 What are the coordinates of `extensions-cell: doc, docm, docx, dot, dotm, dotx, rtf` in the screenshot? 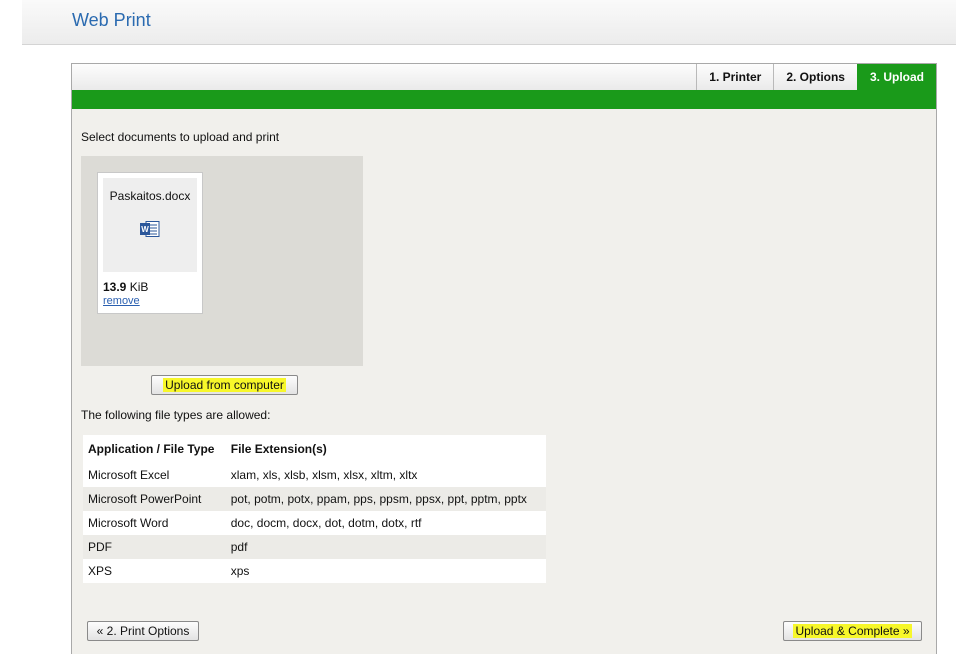 It's located at (385, 523).